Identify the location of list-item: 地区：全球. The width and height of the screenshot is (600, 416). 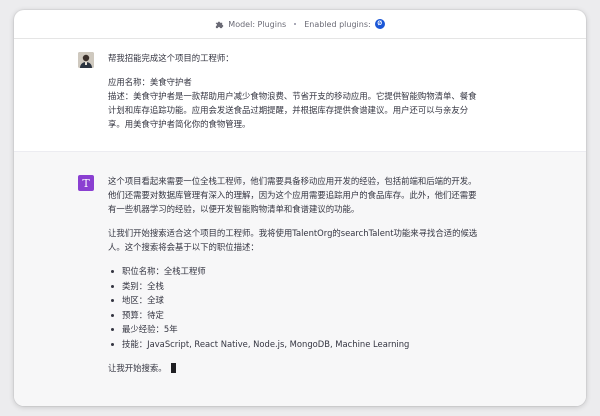
(294, 300).